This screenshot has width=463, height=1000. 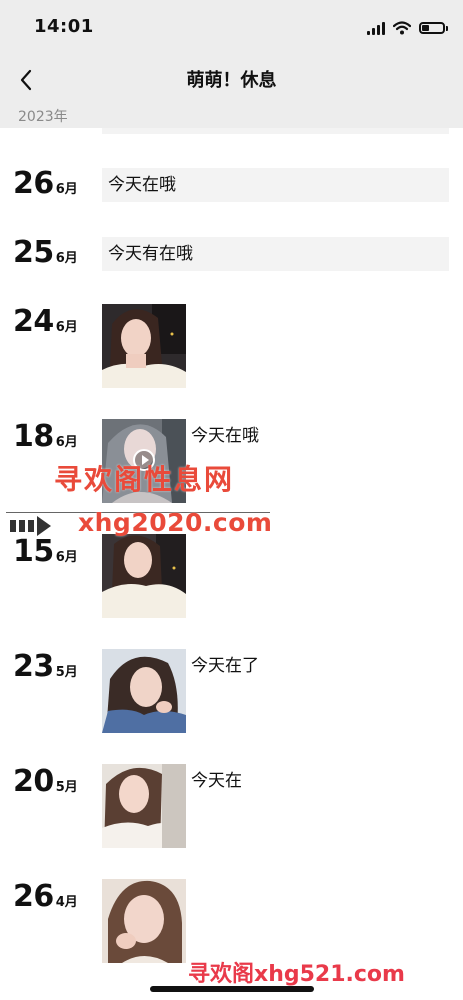 What do you see at coordinates (43, 117) in the screenshot?
I see `year-label: 2023年` at bounding box center [43, 117].